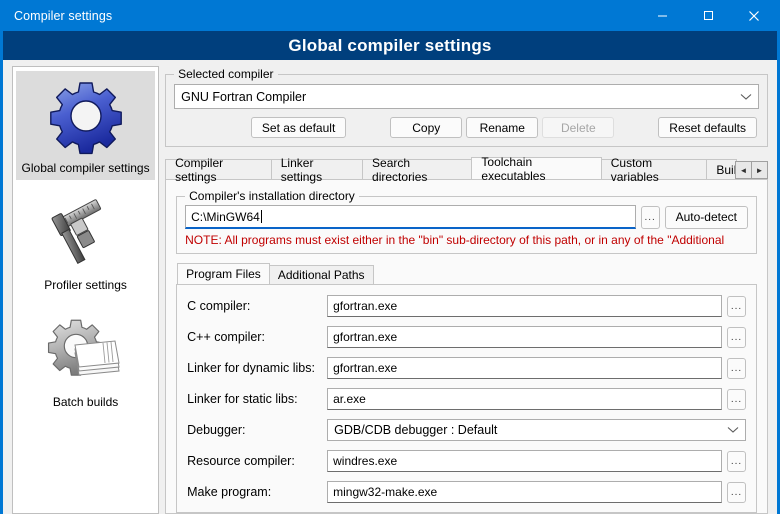 Image resolution: width=780 pixels, height=514 pixels. I want to click on install-directory-group-title: Compiler's installation directory, so click(272, 196).